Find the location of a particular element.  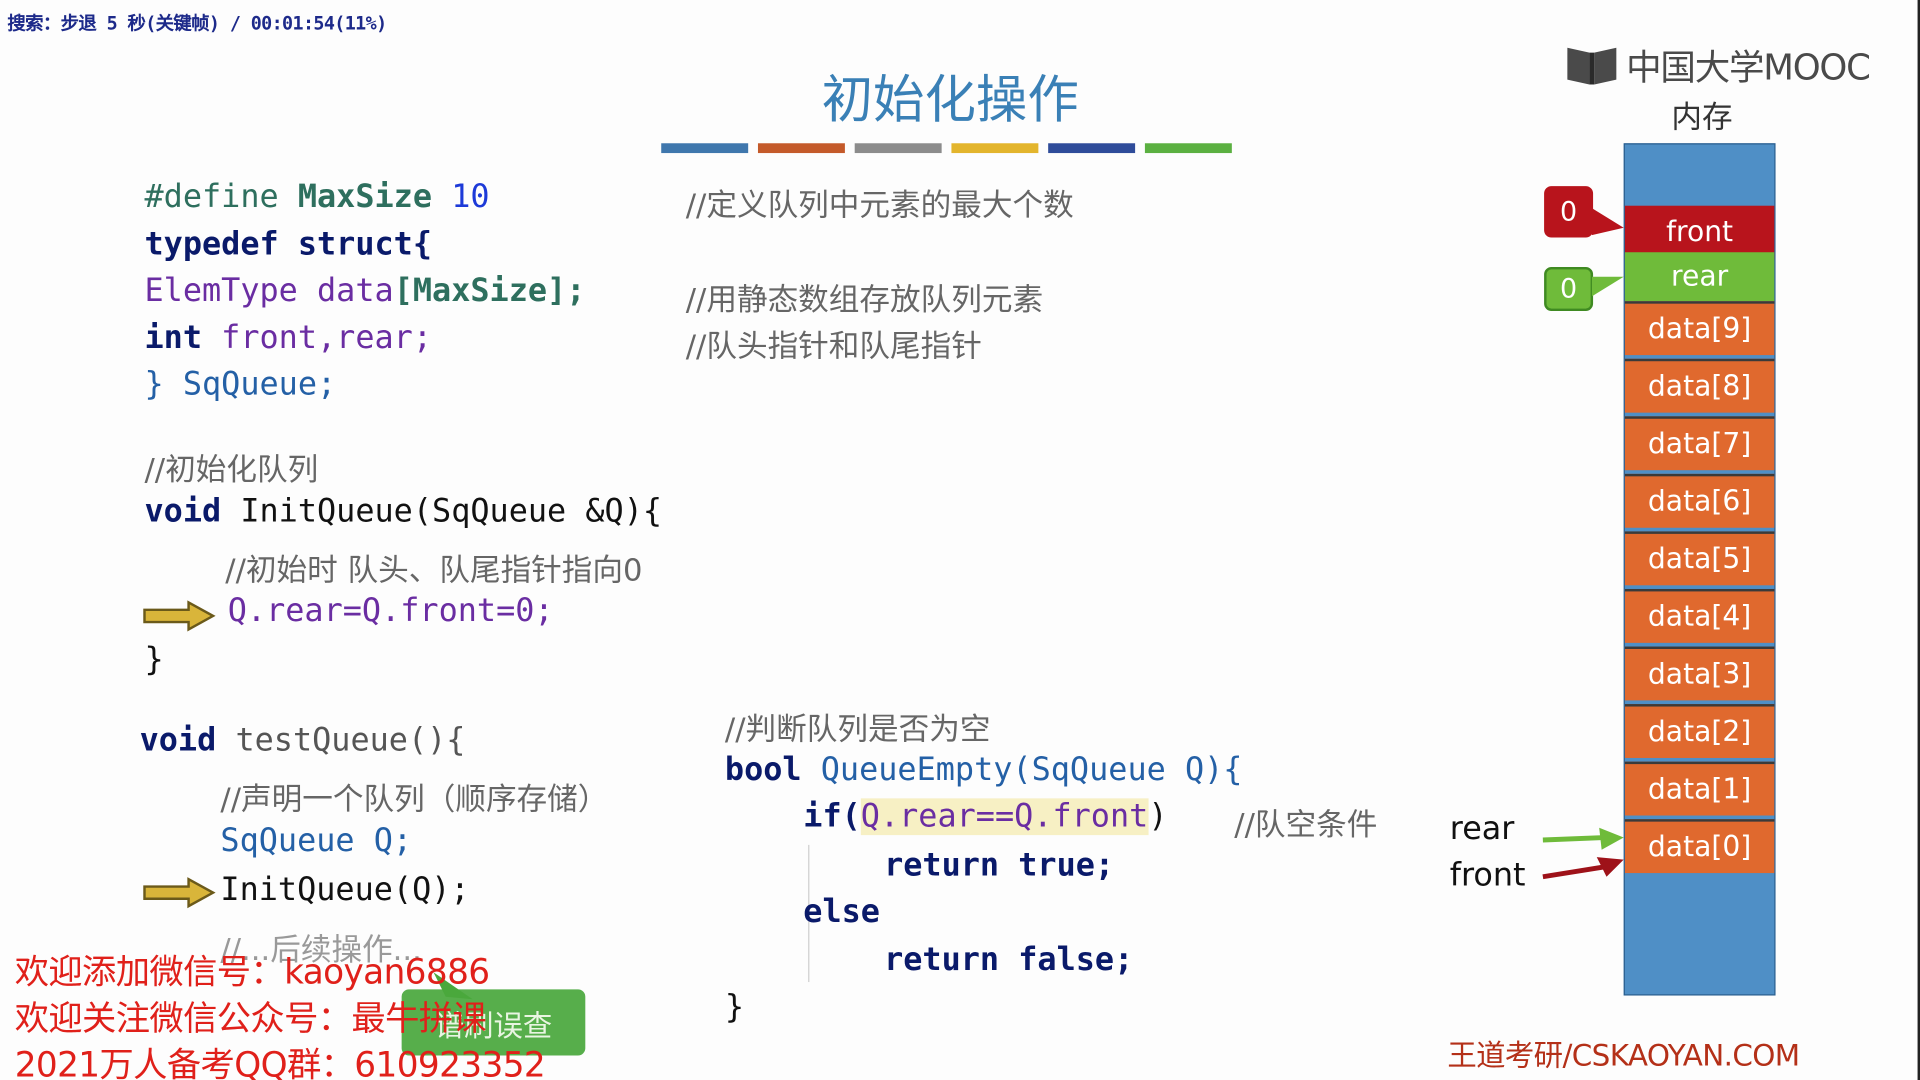

code-else: else is located at coordinates (841, 912).